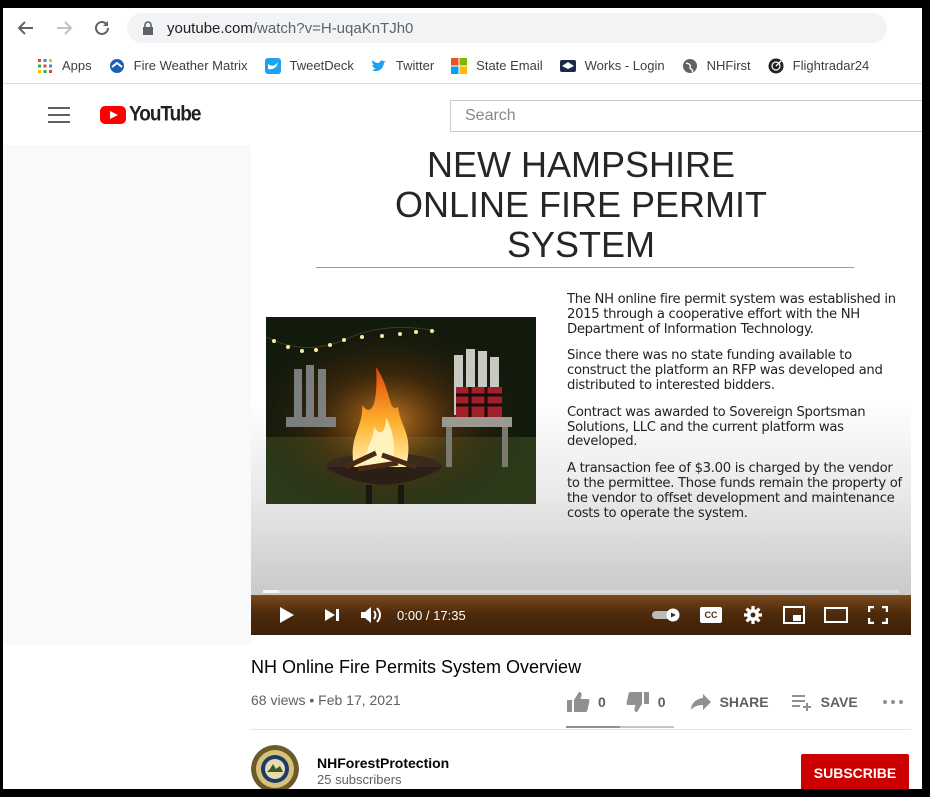  I want to click on volume-button, so click(371, 615).